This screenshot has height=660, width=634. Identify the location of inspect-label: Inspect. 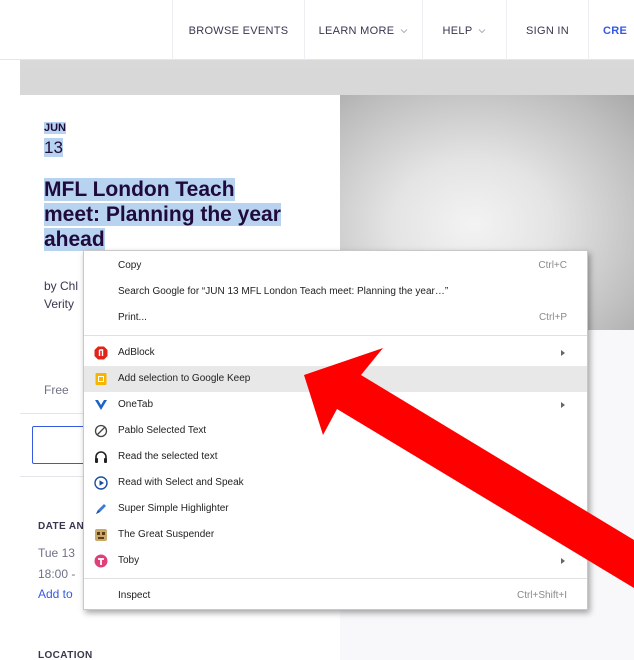
(134, 595).